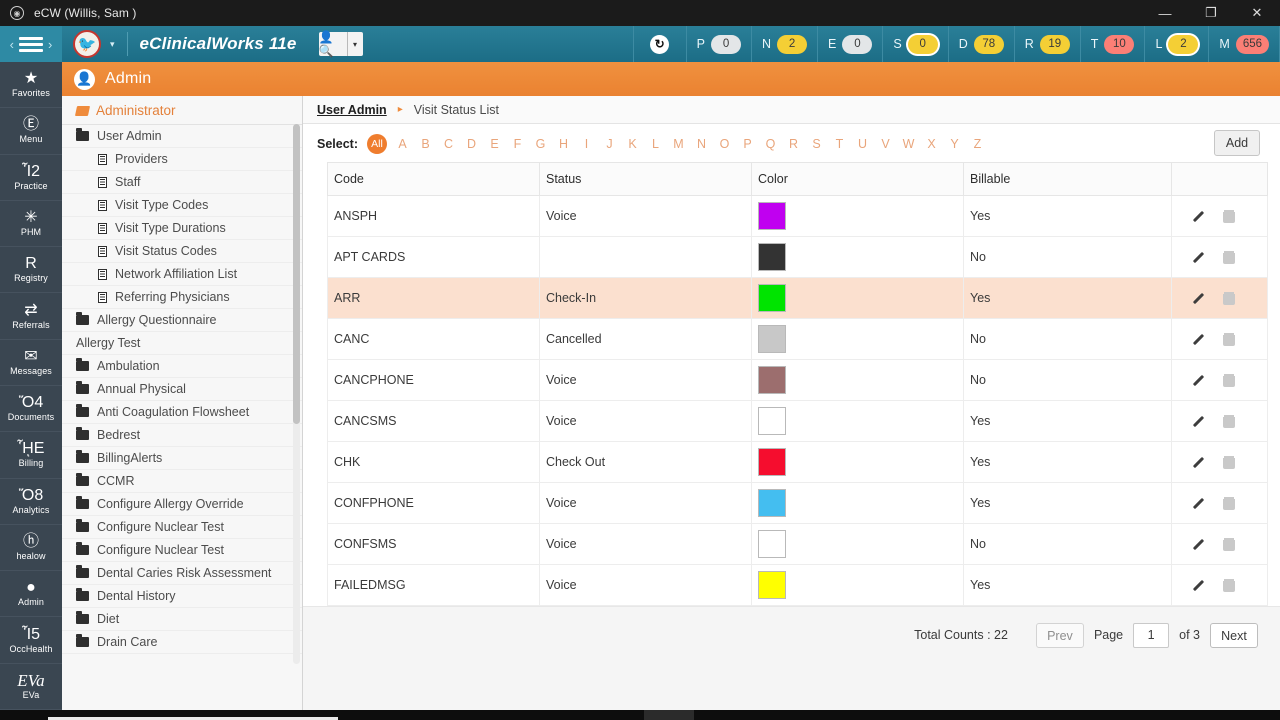 This screenshot has width=1280, height=720. What do you see at coordinates (182, 182) in the screenshot?
I see `tree-item-staff: Staff` at bounding box center [182, 182].